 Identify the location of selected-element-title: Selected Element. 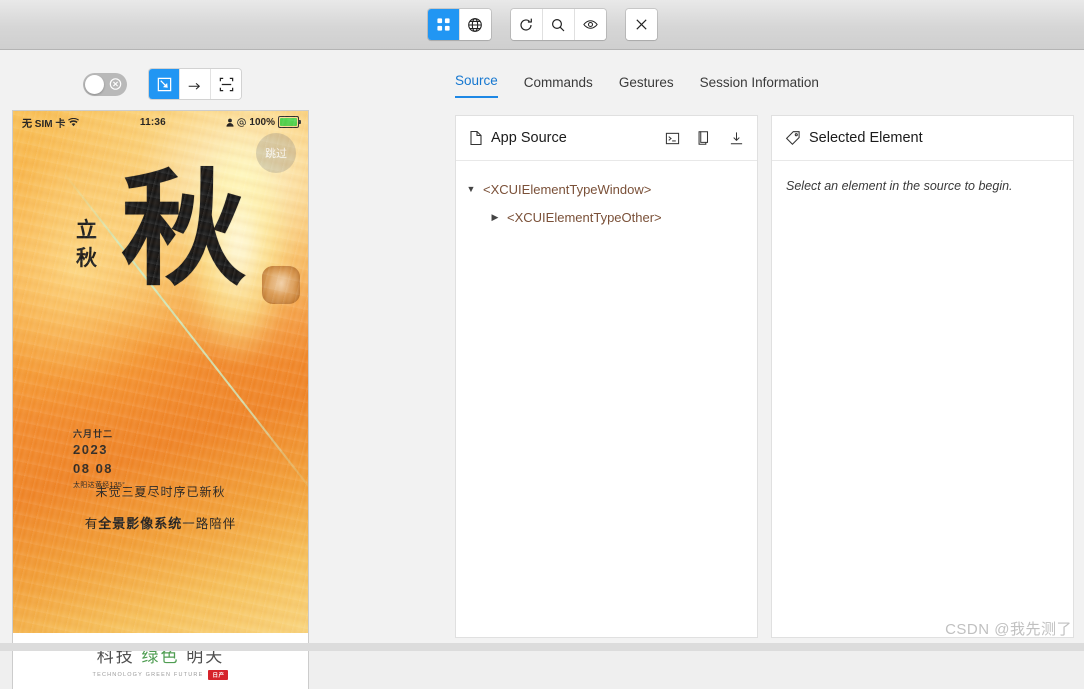
(866, 138).